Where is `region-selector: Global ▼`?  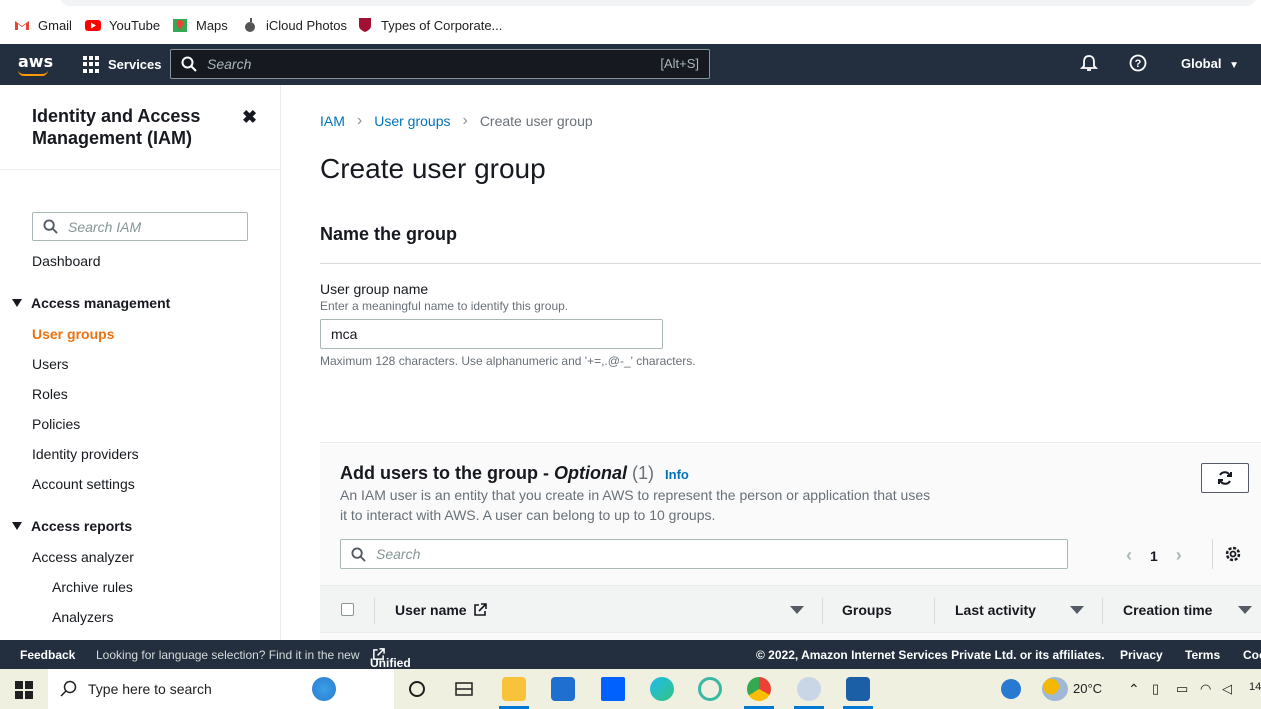 region-selector: Global ▼ is located at coordinates (1210, 63).